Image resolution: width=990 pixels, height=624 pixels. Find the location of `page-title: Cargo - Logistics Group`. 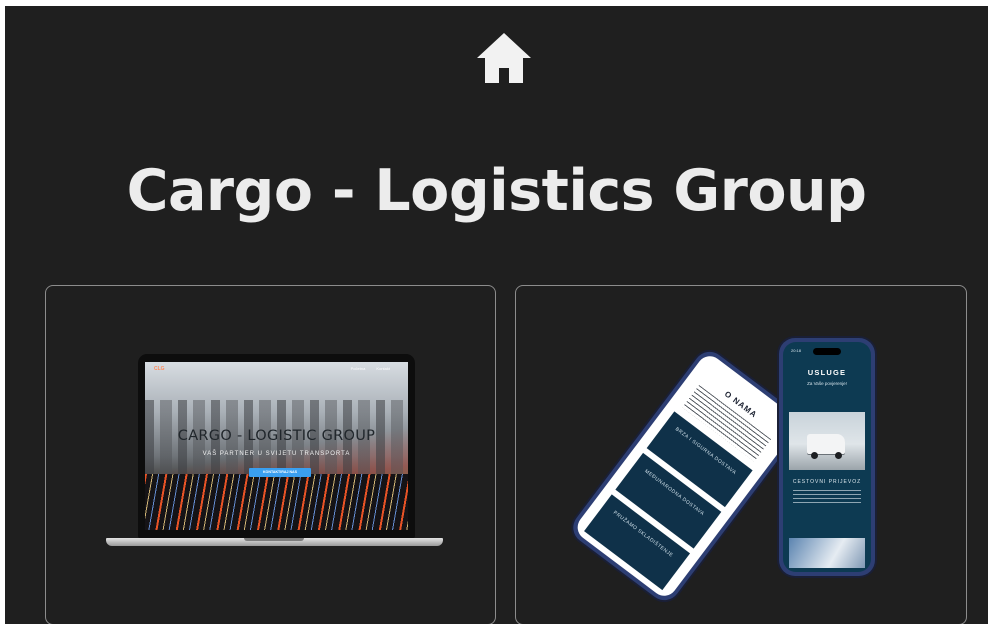

page-title: Cargo - Logistics Group is located at coordinates (496, 191).